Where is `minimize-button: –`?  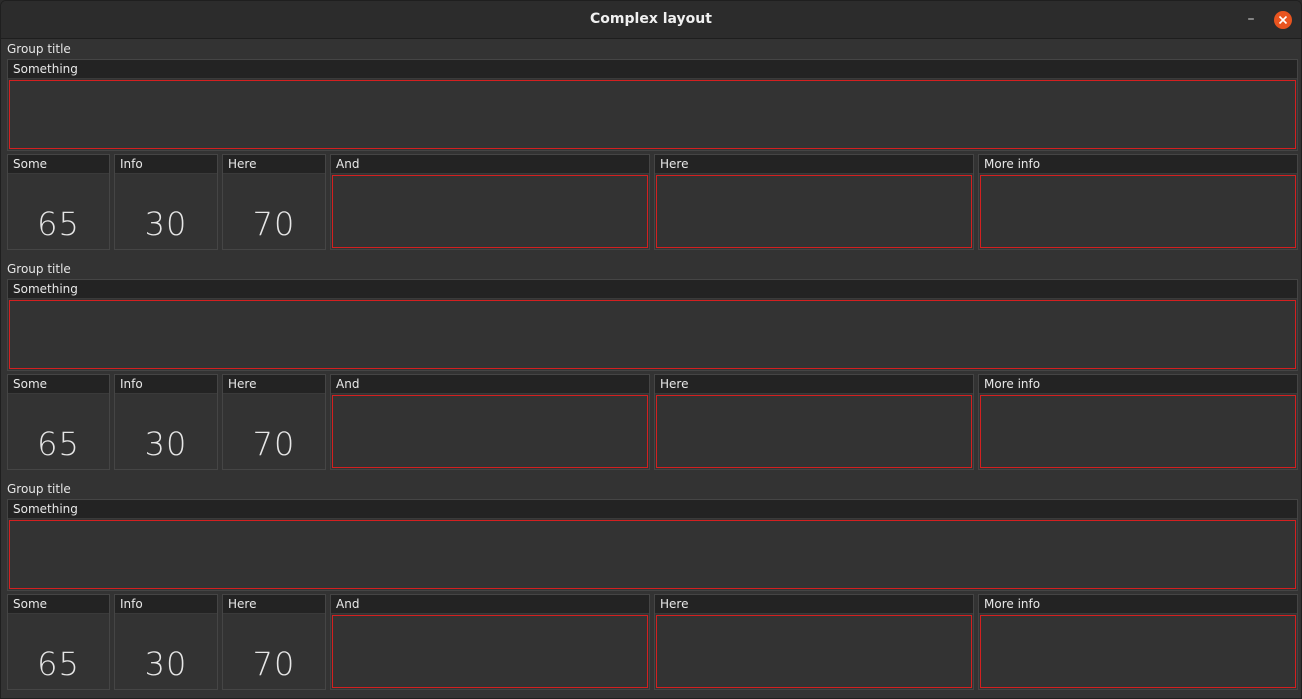 minimize-button: – is located at coordinates (1251, 19).